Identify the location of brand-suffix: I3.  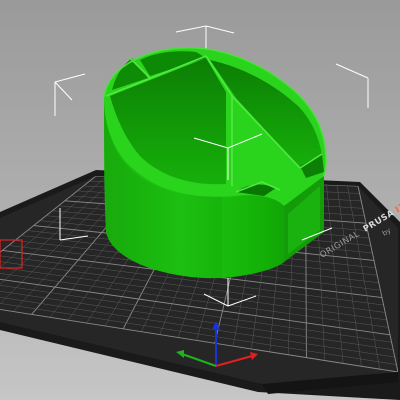
(397, 209).